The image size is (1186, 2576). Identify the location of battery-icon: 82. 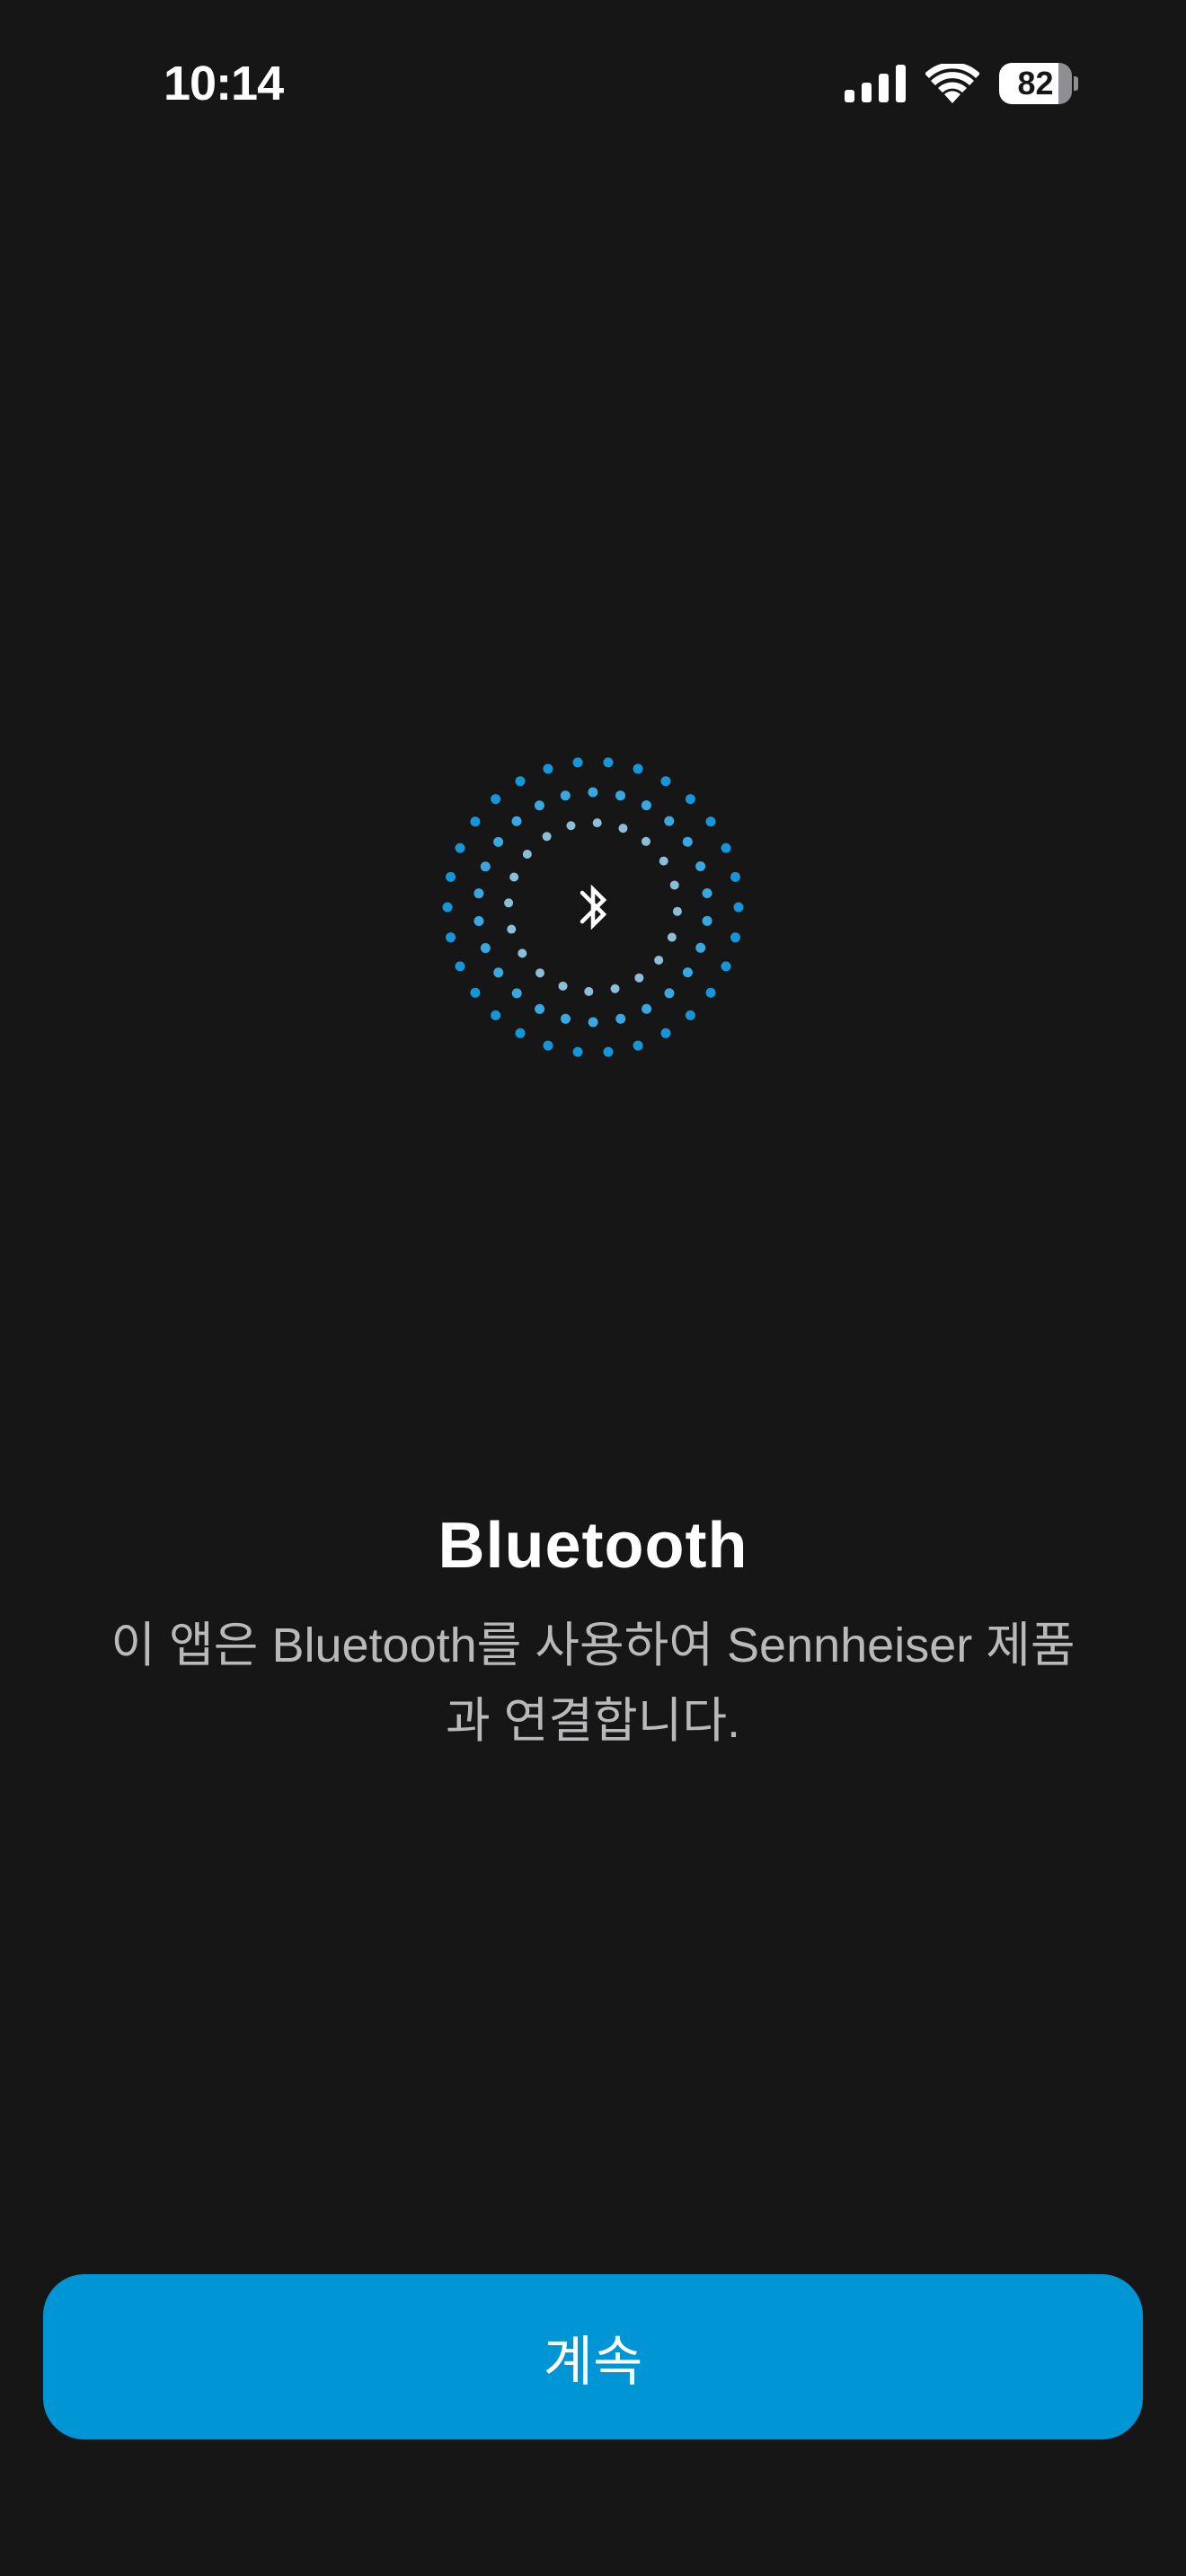
(1038, 83).